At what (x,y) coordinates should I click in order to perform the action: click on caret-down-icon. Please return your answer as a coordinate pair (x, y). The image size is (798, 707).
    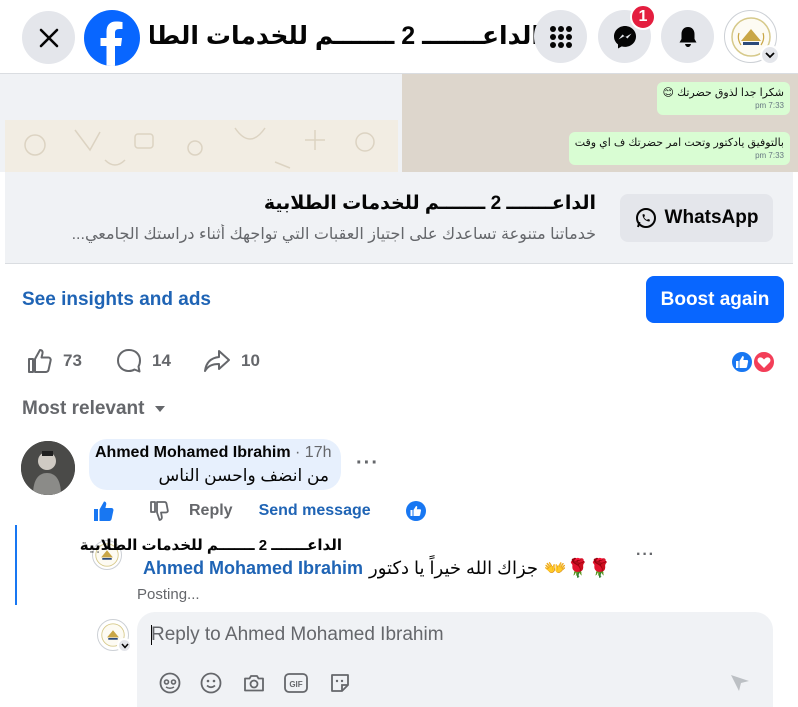
    Looking at the image, I should click on (160, 409).